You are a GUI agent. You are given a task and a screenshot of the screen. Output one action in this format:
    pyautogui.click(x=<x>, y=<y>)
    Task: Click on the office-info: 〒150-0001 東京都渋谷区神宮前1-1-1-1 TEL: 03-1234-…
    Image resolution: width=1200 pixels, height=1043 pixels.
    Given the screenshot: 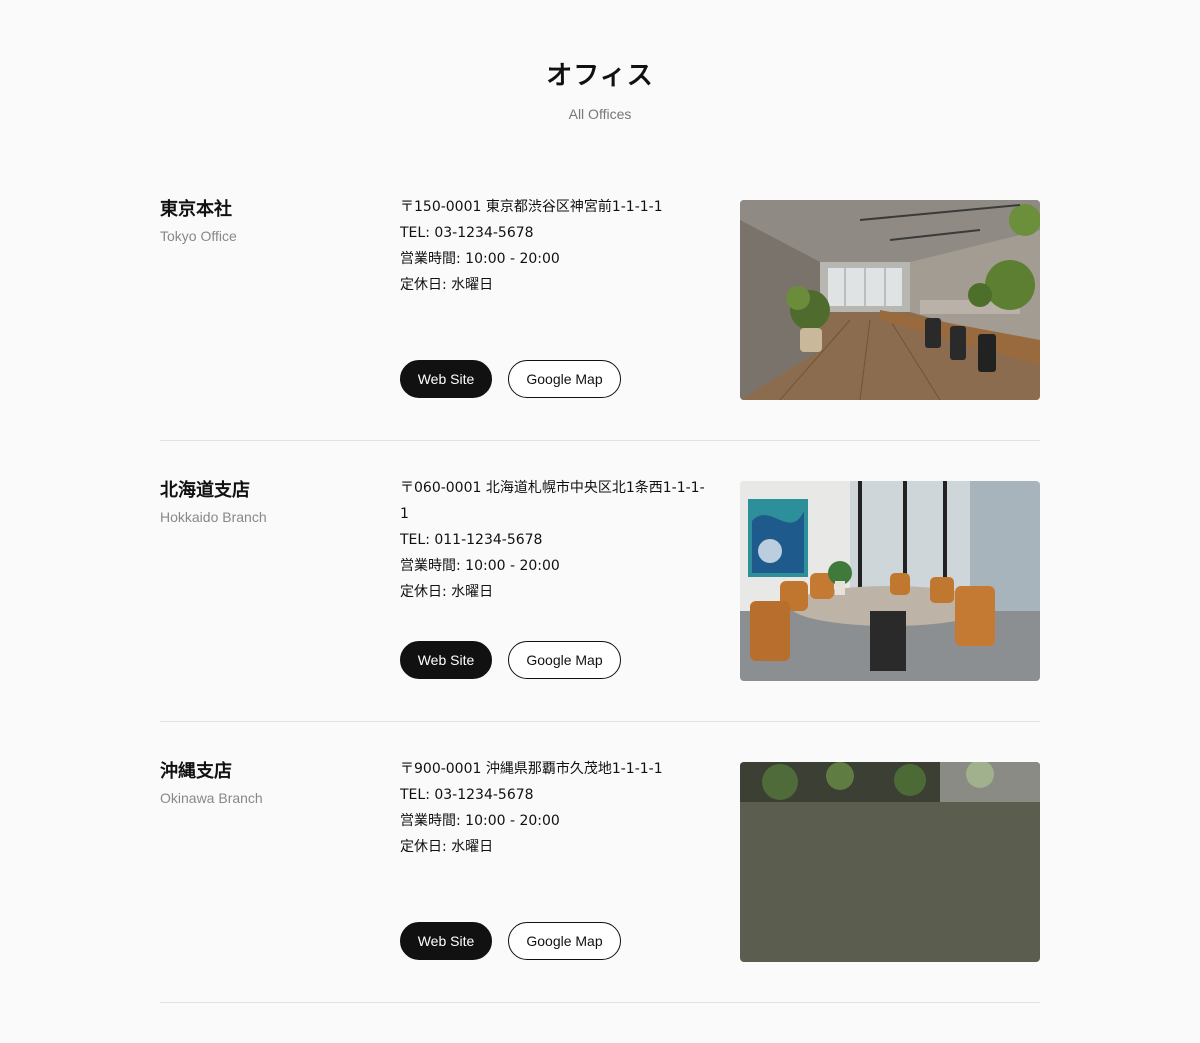 What is the action you would take?
    pyautogui.click(x=555, y=246)
    